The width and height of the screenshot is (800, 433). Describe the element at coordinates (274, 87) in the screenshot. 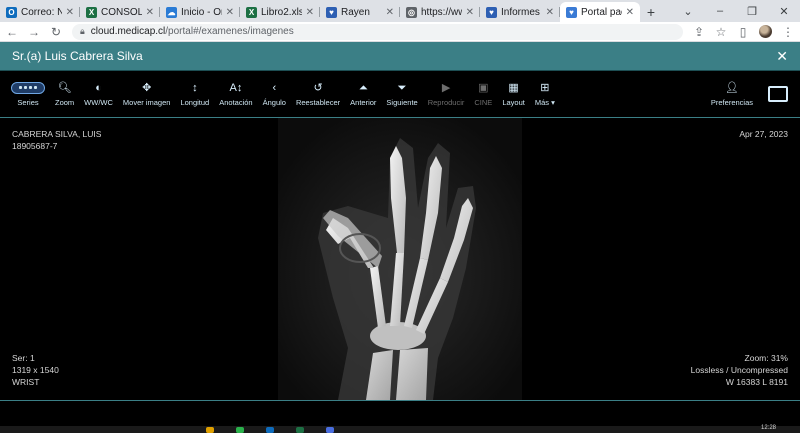

I see `angle-icon: ‹` at that location.